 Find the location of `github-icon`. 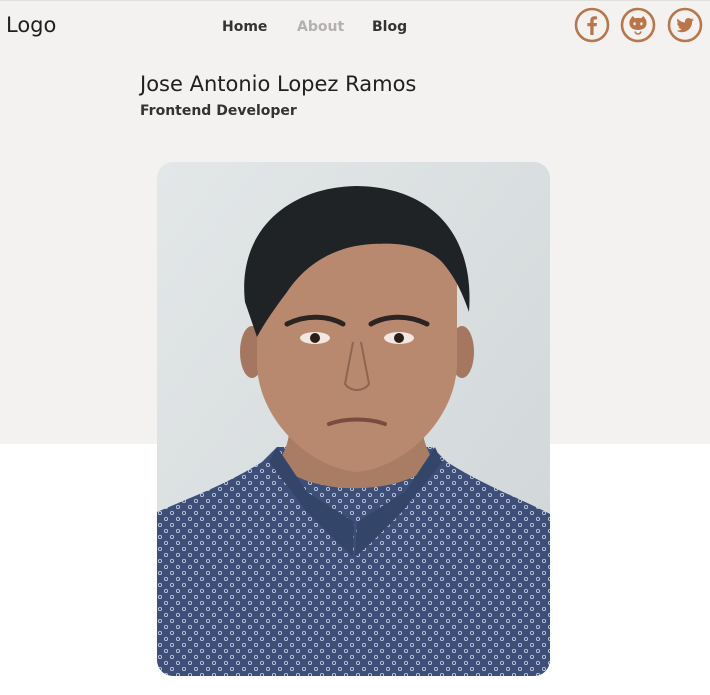

github-icon is located at coordinates (638, 25).